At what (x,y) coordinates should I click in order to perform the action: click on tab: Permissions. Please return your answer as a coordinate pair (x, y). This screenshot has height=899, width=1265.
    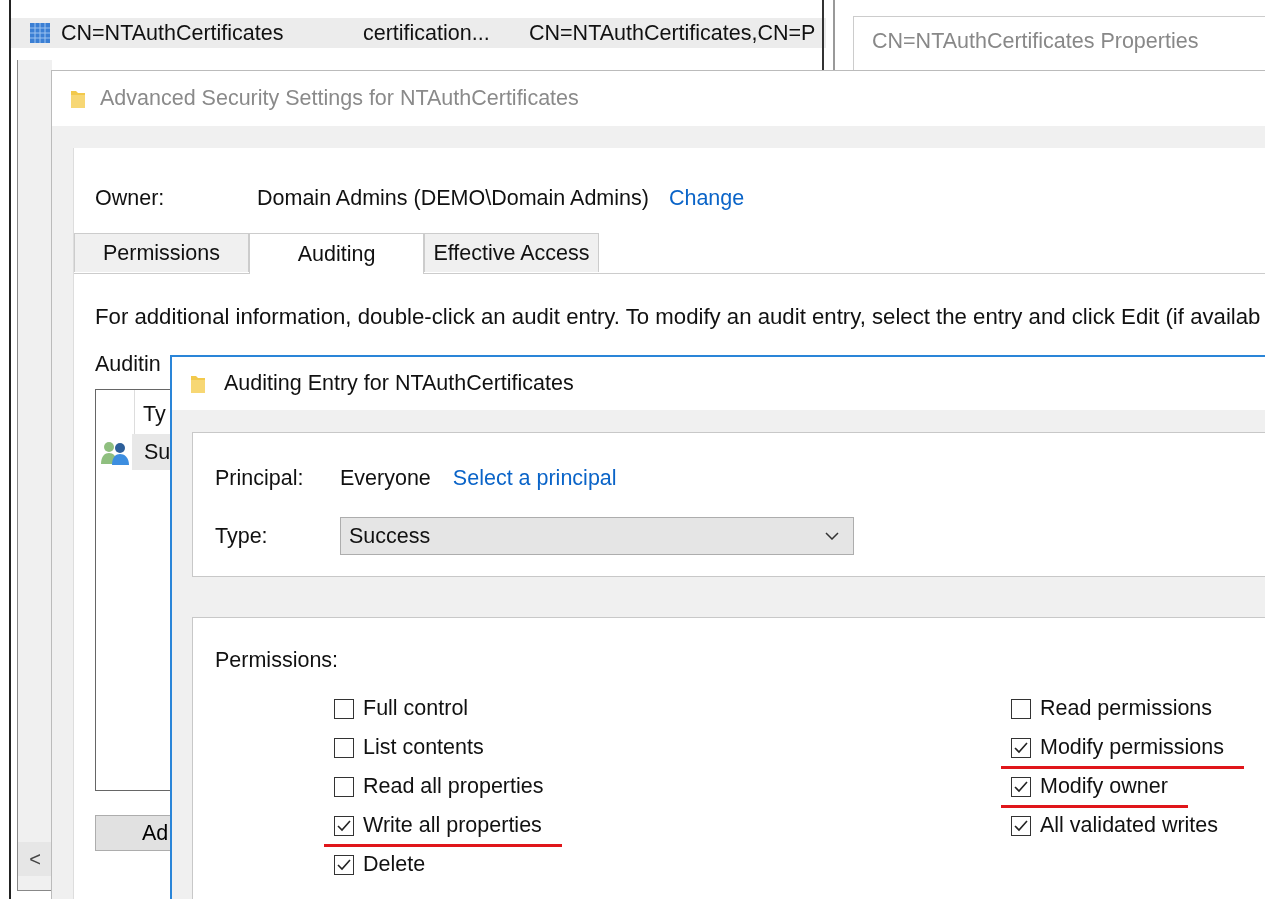
    Looking at the image, I should click on (161, 252).